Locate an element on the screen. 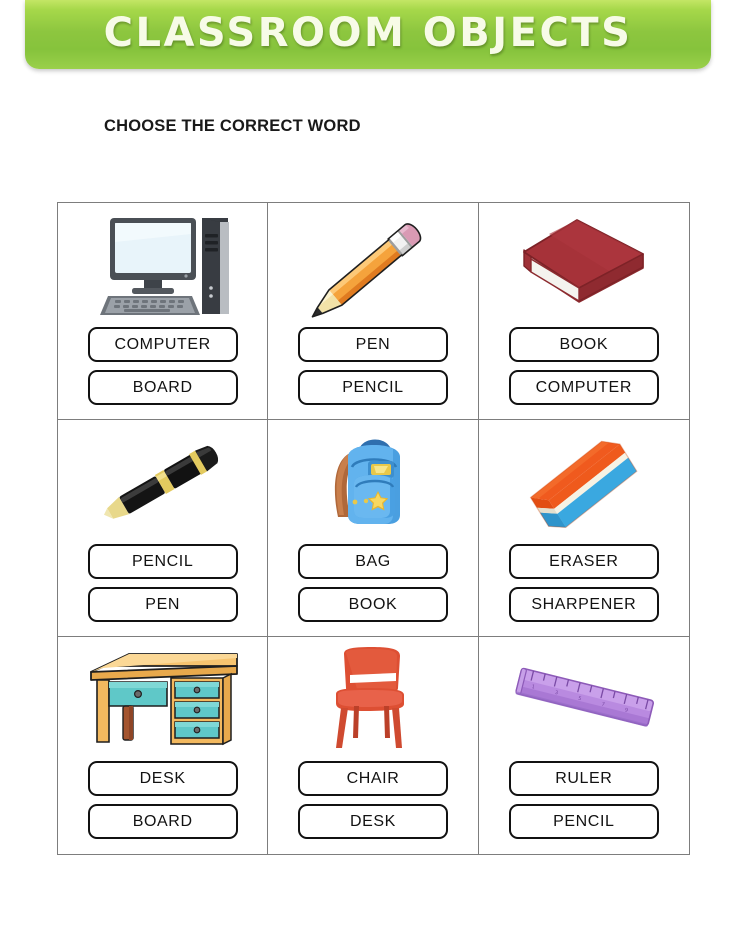 The height and width of the screenshot is (950, 736). exercise-cell-computer: COMPUTER BOARD is located at coordinates (163, 311).